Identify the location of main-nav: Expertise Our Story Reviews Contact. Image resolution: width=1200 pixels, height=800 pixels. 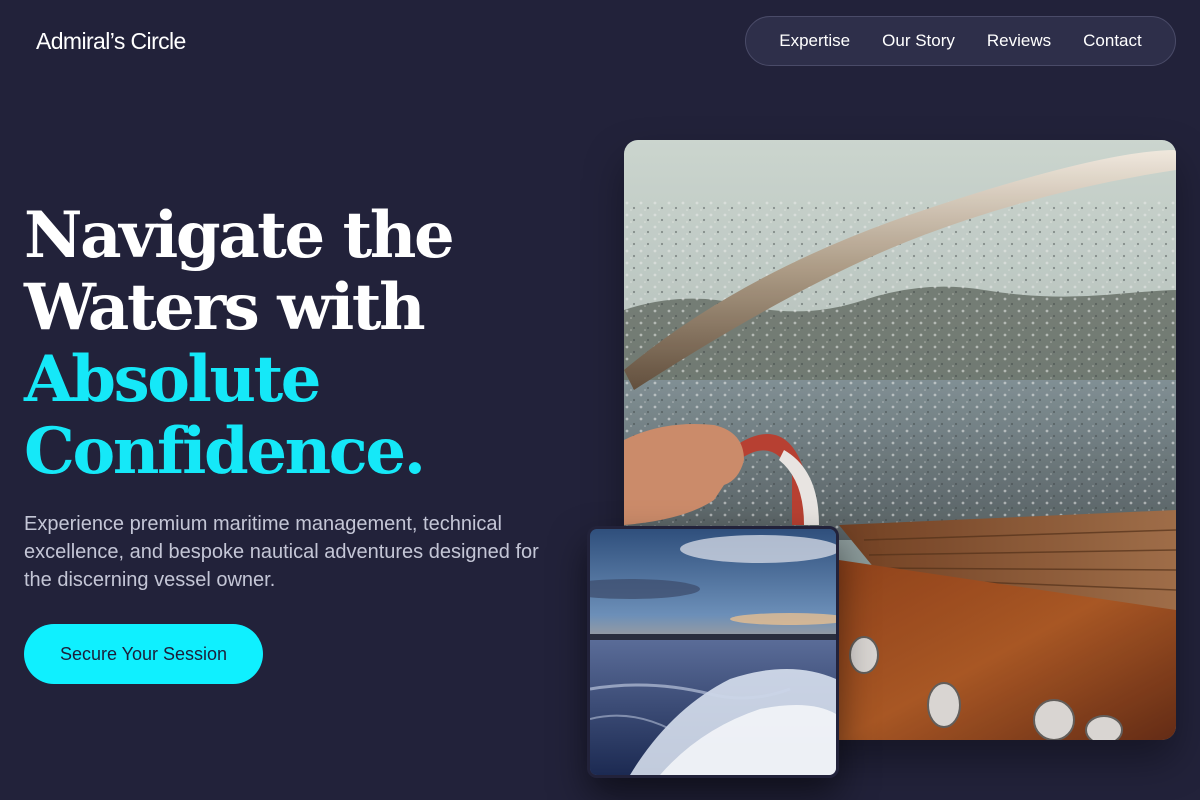
(960, 41).